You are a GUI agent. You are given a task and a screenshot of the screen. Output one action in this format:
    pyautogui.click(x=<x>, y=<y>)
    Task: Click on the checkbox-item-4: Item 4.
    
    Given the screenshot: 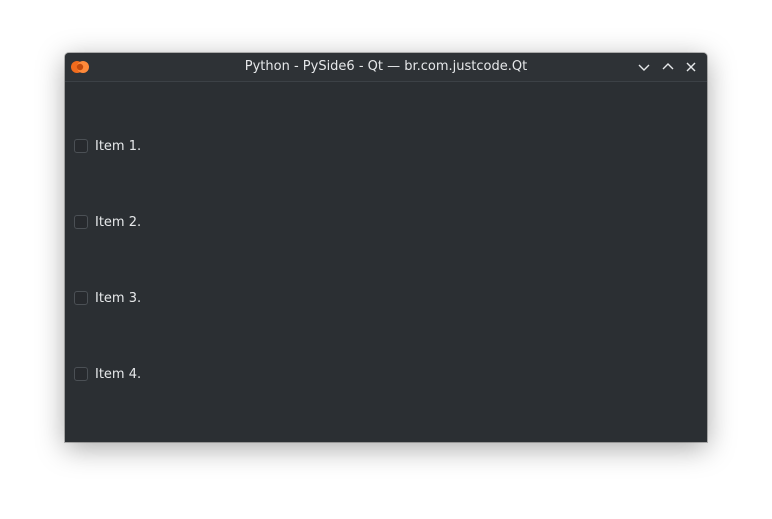 What is the action you would take?
    pyautogui.click(x=107, y=374)
    